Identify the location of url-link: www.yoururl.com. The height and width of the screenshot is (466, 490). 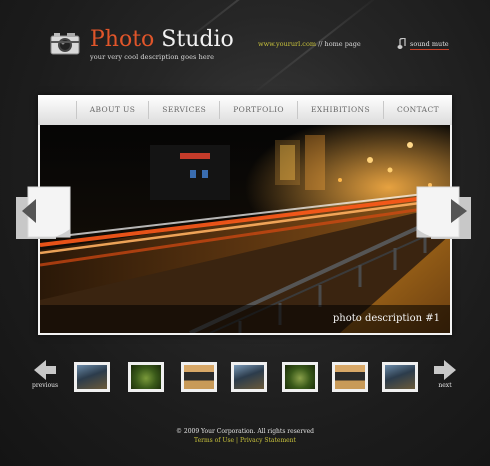
(287, 44).